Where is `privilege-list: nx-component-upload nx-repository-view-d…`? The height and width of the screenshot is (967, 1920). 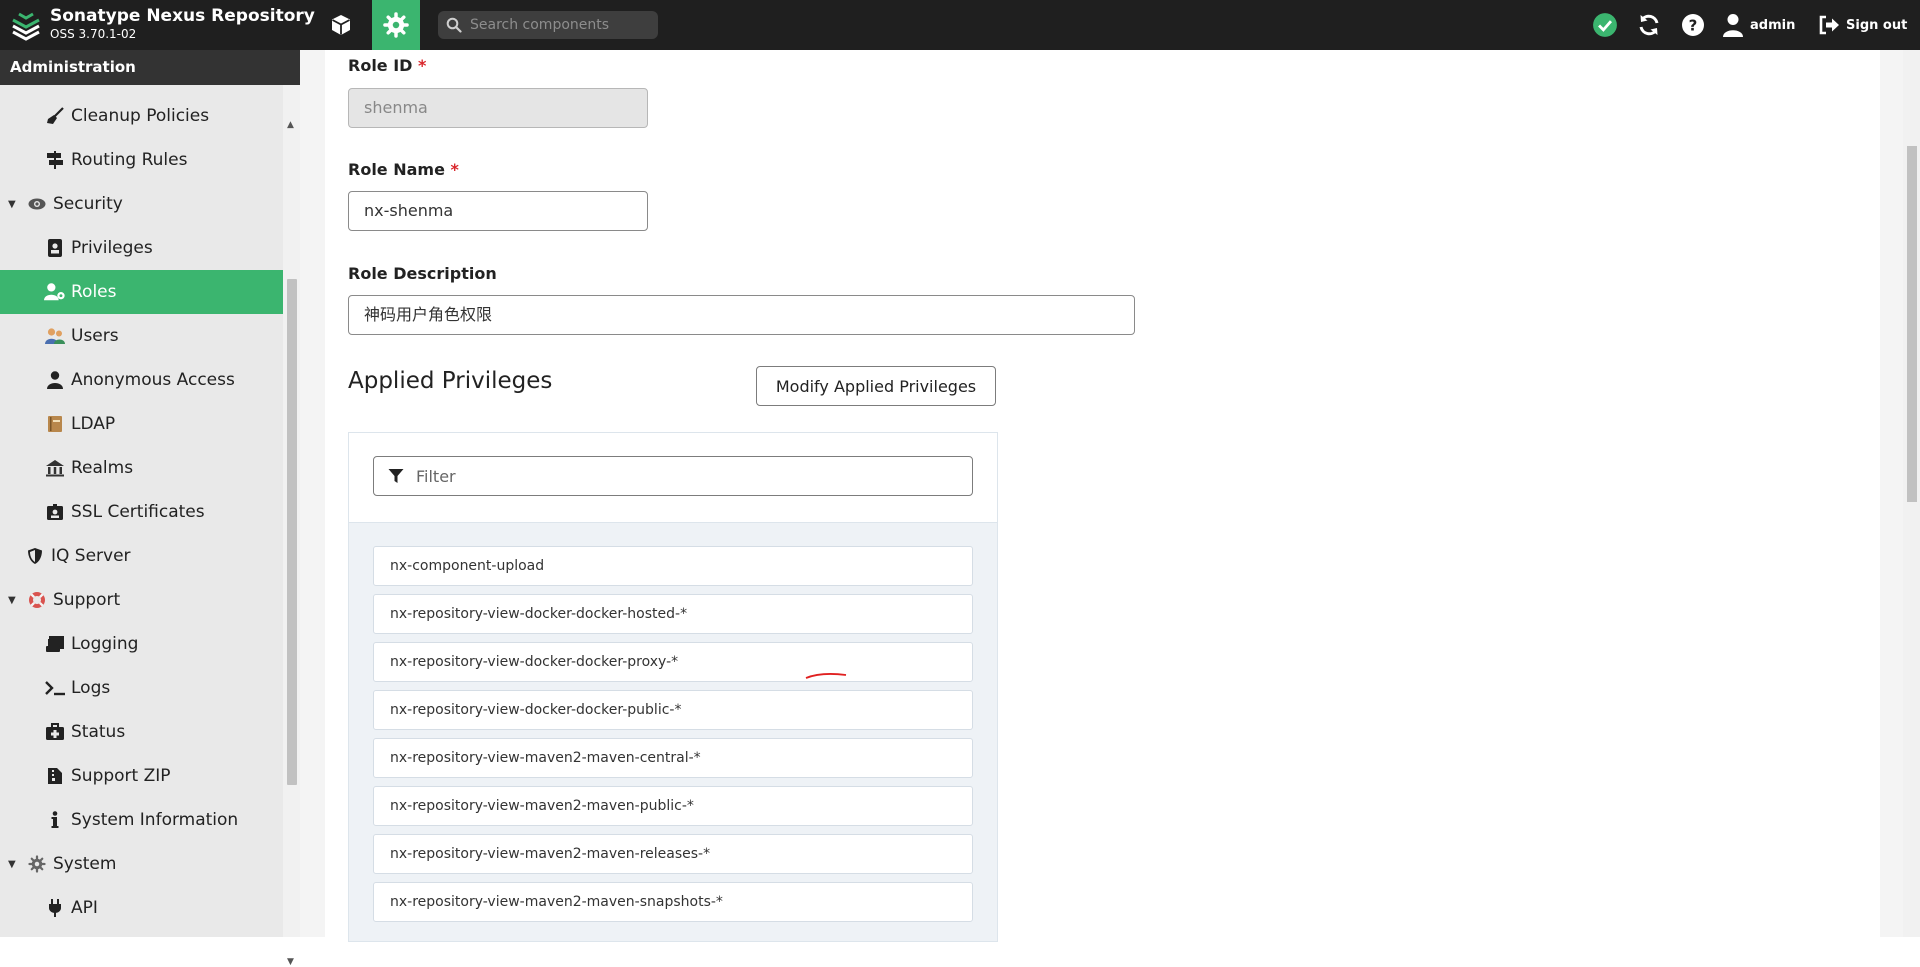 privilege-list: nx-component-upload nx-repository-view-d… is located at coordinates (673, 738).